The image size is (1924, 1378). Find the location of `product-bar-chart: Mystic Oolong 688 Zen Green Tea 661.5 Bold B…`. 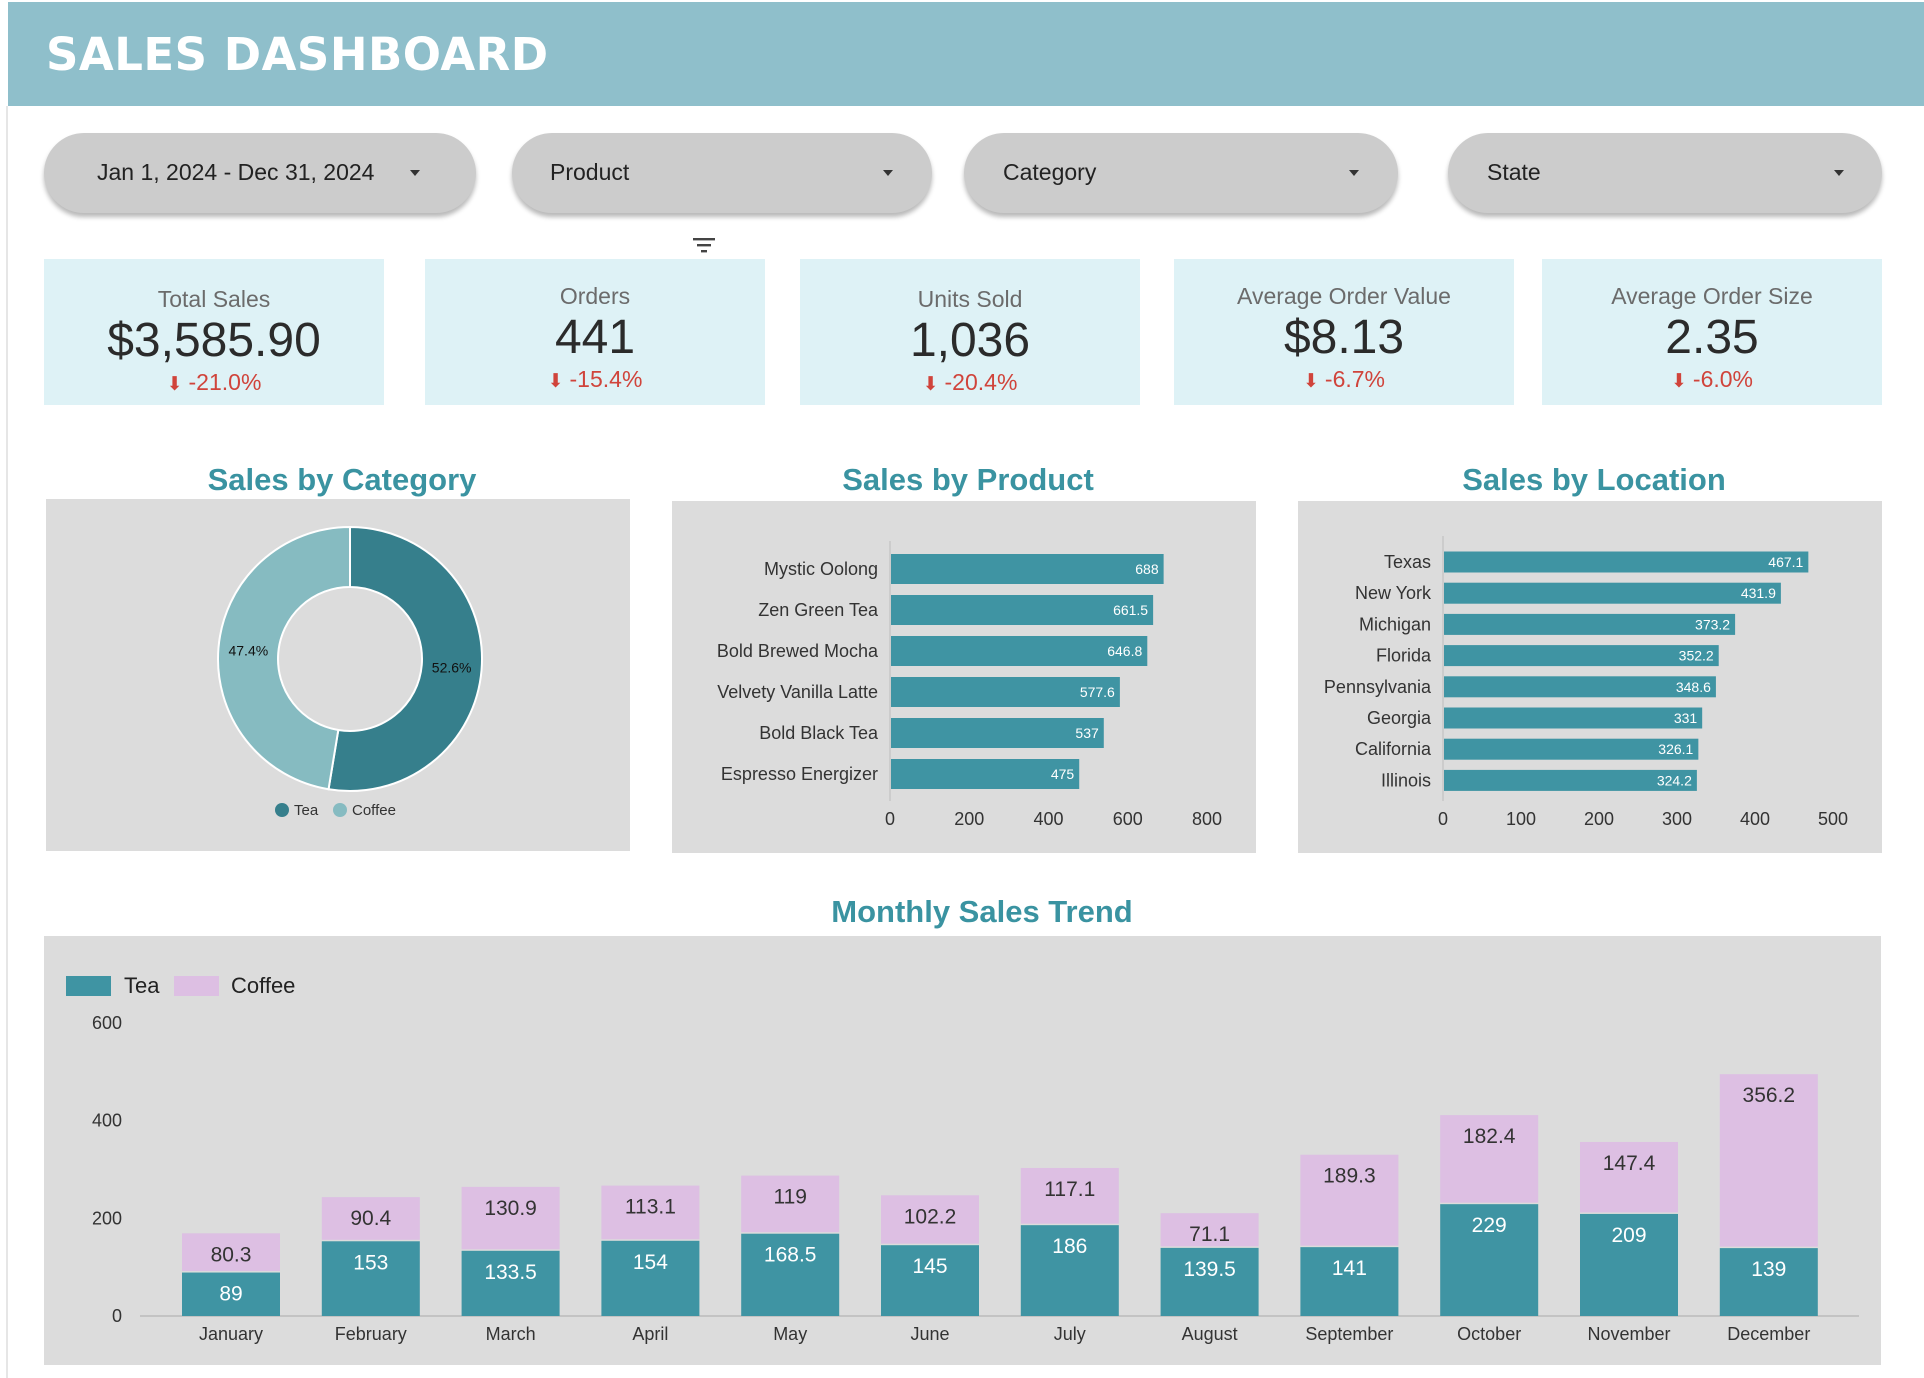

product-bar-chart: Mystic Oolong 688 Zen Green Tea 661.5 Bold B… is located at coordinates (969, 685).